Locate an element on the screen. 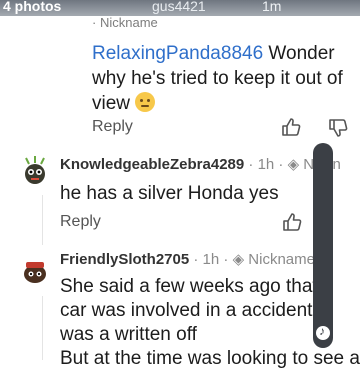  music-note-icon is located at coordinates (323, 332).